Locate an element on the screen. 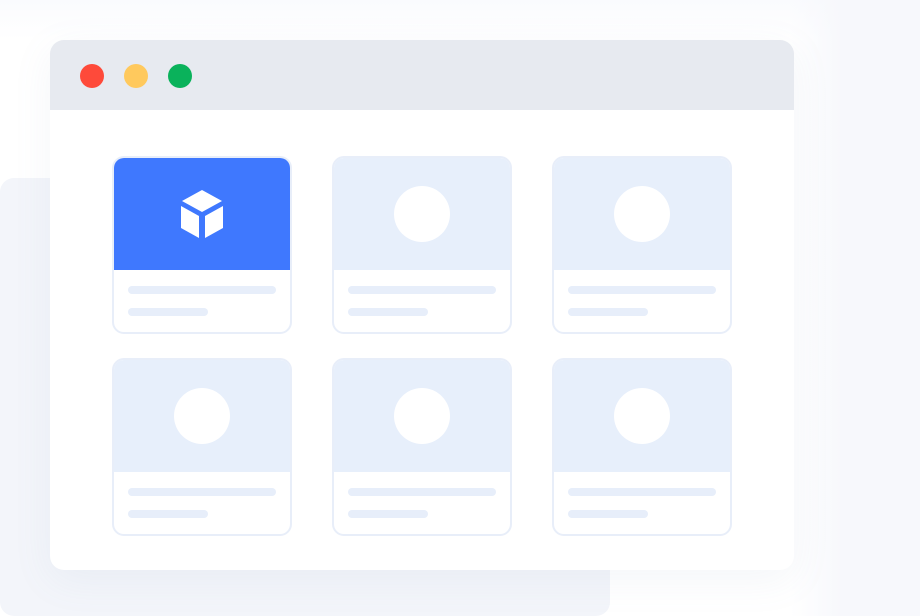 The image size is (920, 616). grid-card-selected is located at coordinates (202, 245).